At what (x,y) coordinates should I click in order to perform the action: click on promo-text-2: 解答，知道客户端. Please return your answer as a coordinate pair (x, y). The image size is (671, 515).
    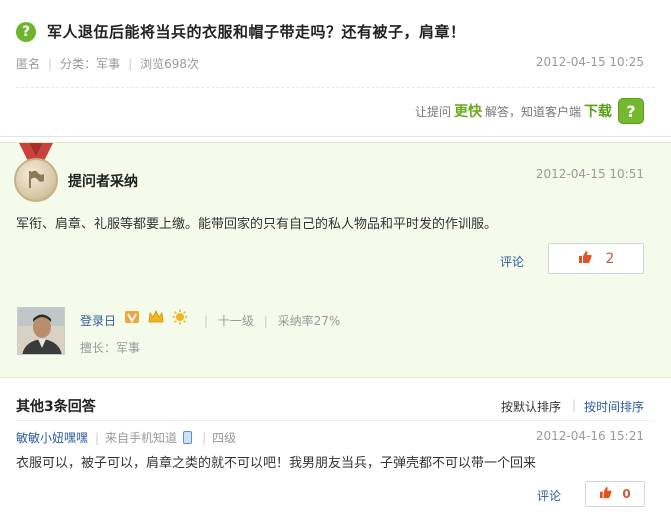
    Looking at the image, I should click on (532, 111).